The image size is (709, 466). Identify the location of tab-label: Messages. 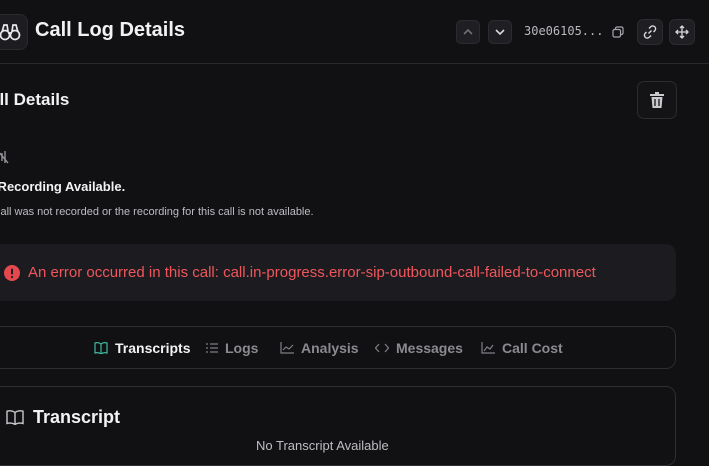
(429, 348).